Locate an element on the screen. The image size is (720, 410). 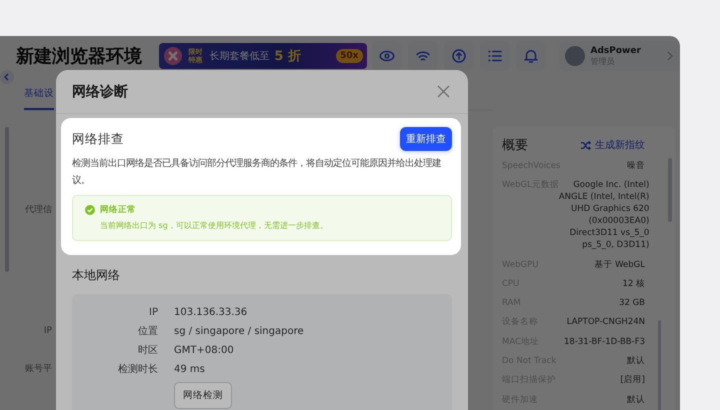
chevron-left-icon is located at coordinates (7, 77).